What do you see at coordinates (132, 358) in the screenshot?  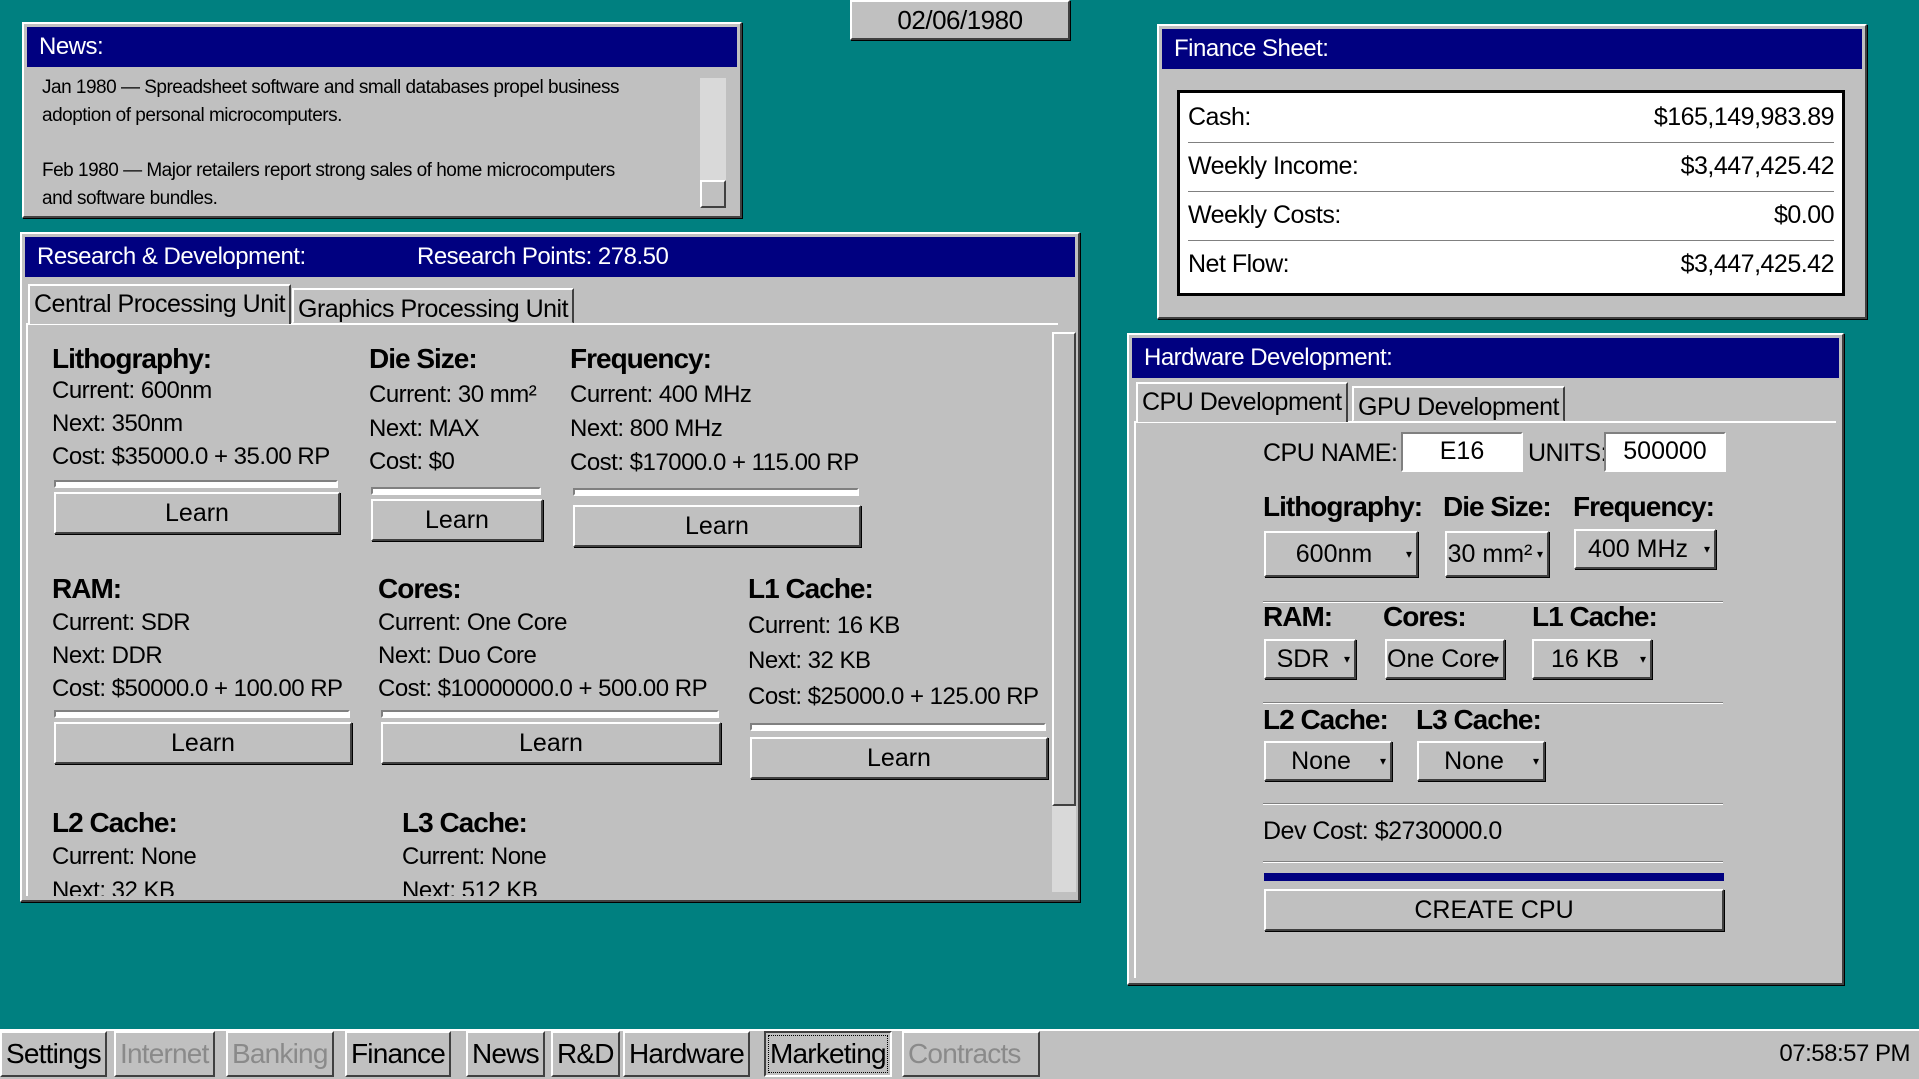 I see `rnd-item-name: Lithography:` at bounding box center [132, 358].